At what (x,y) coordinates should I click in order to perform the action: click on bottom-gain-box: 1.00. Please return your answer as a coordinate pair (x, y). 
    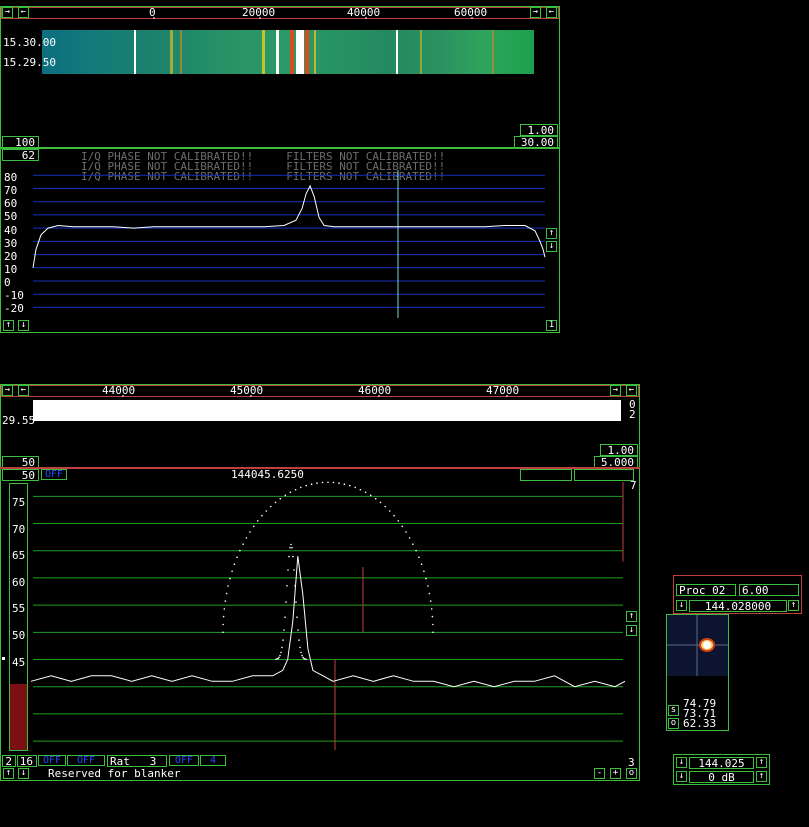
    Looking at the image, I should click on (619, 450).